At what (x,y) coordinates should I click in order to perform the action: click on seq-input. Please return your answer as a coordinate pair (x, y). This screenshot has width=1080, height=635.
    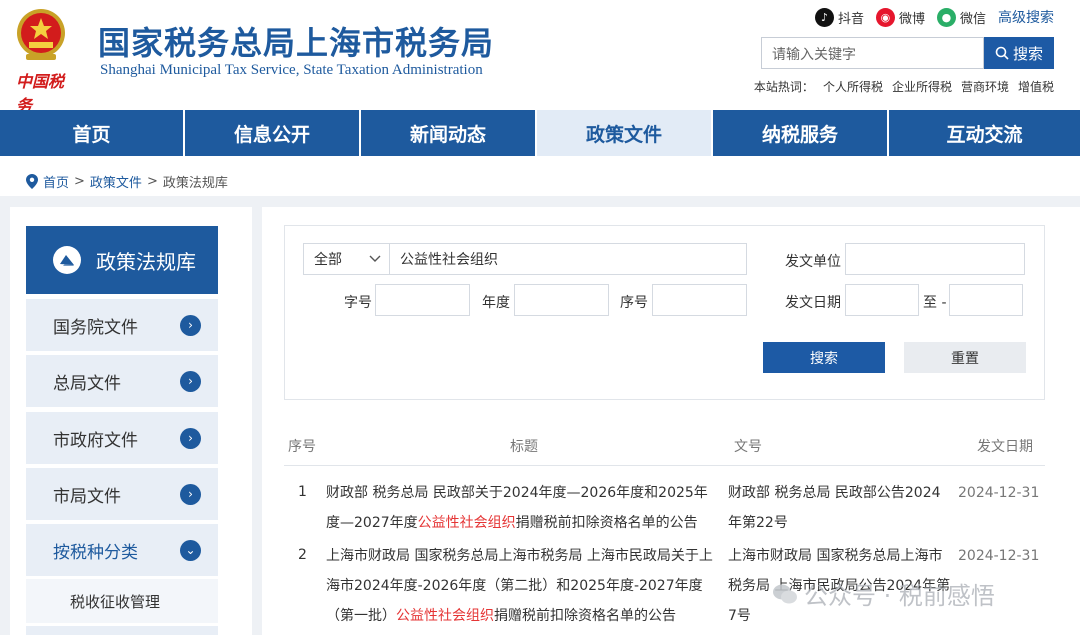
    Looking at the image, I should click on (699, 300).